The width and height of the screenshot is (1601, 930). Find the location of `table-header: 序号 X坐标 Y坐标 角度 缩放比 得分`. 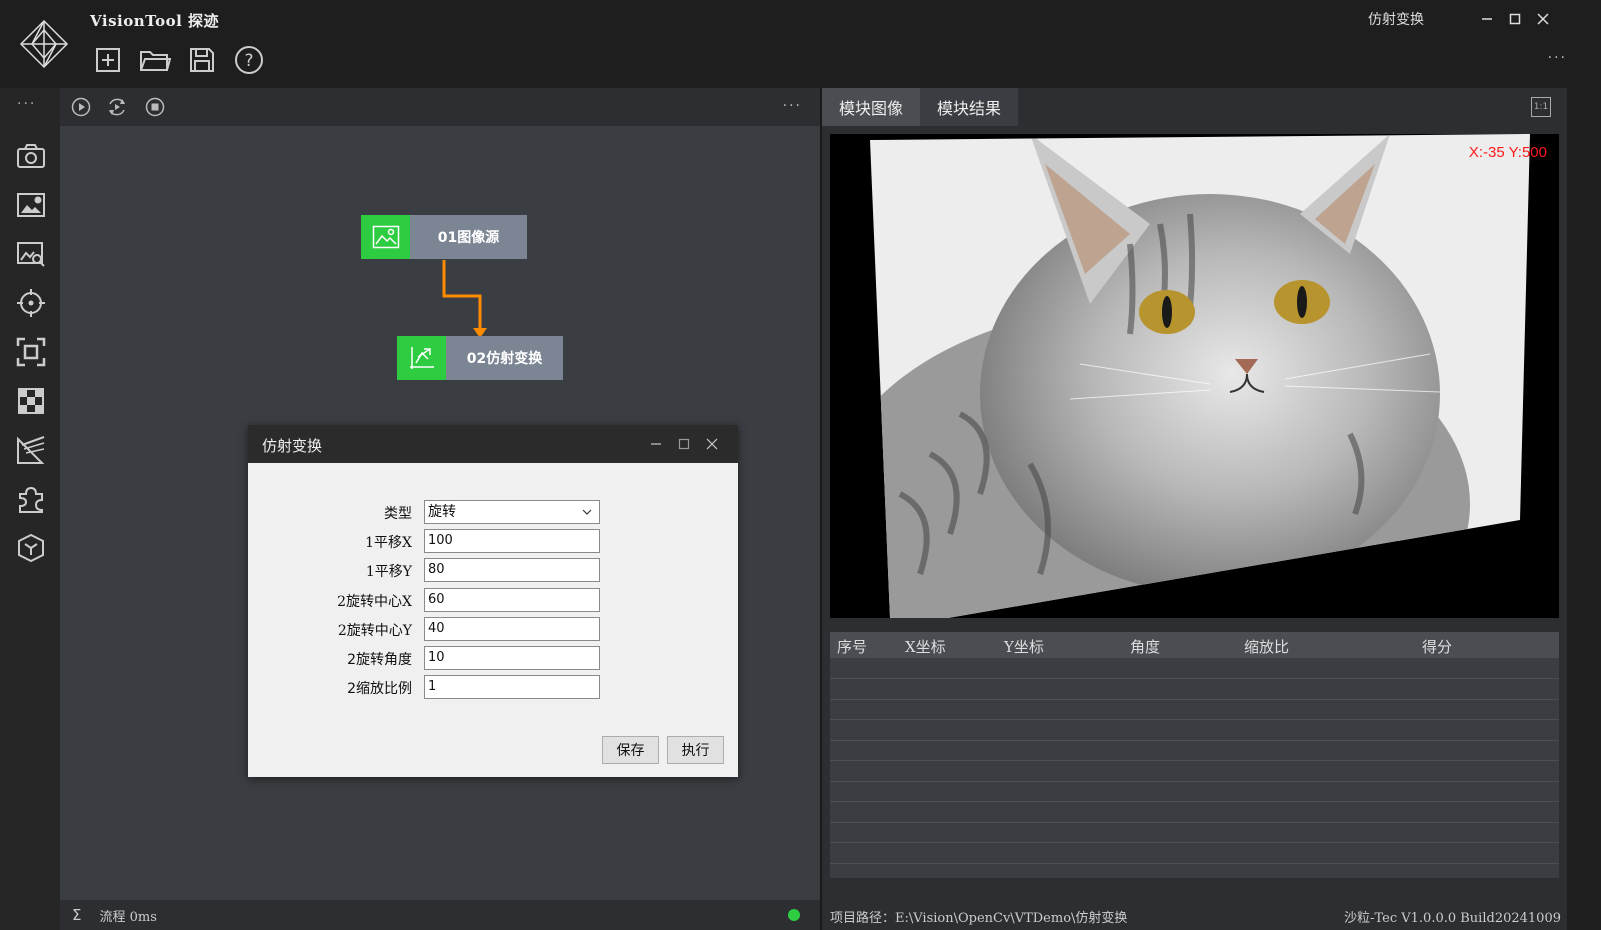

table-header: 序号 X坐标 Y坐标 角度 缩放比 得分 is located at coordinates (1194, 645).